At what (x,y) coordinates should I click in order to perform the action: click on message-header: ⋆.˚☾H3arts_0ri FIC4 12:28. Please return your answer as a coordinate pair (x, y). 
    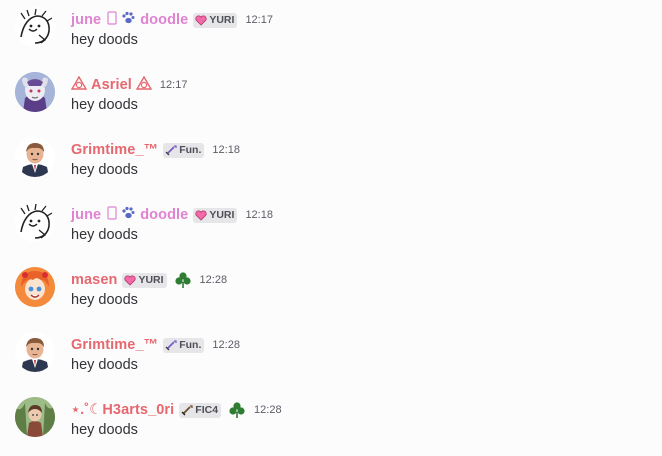
    Looking at the image, I should click on (176, 410).